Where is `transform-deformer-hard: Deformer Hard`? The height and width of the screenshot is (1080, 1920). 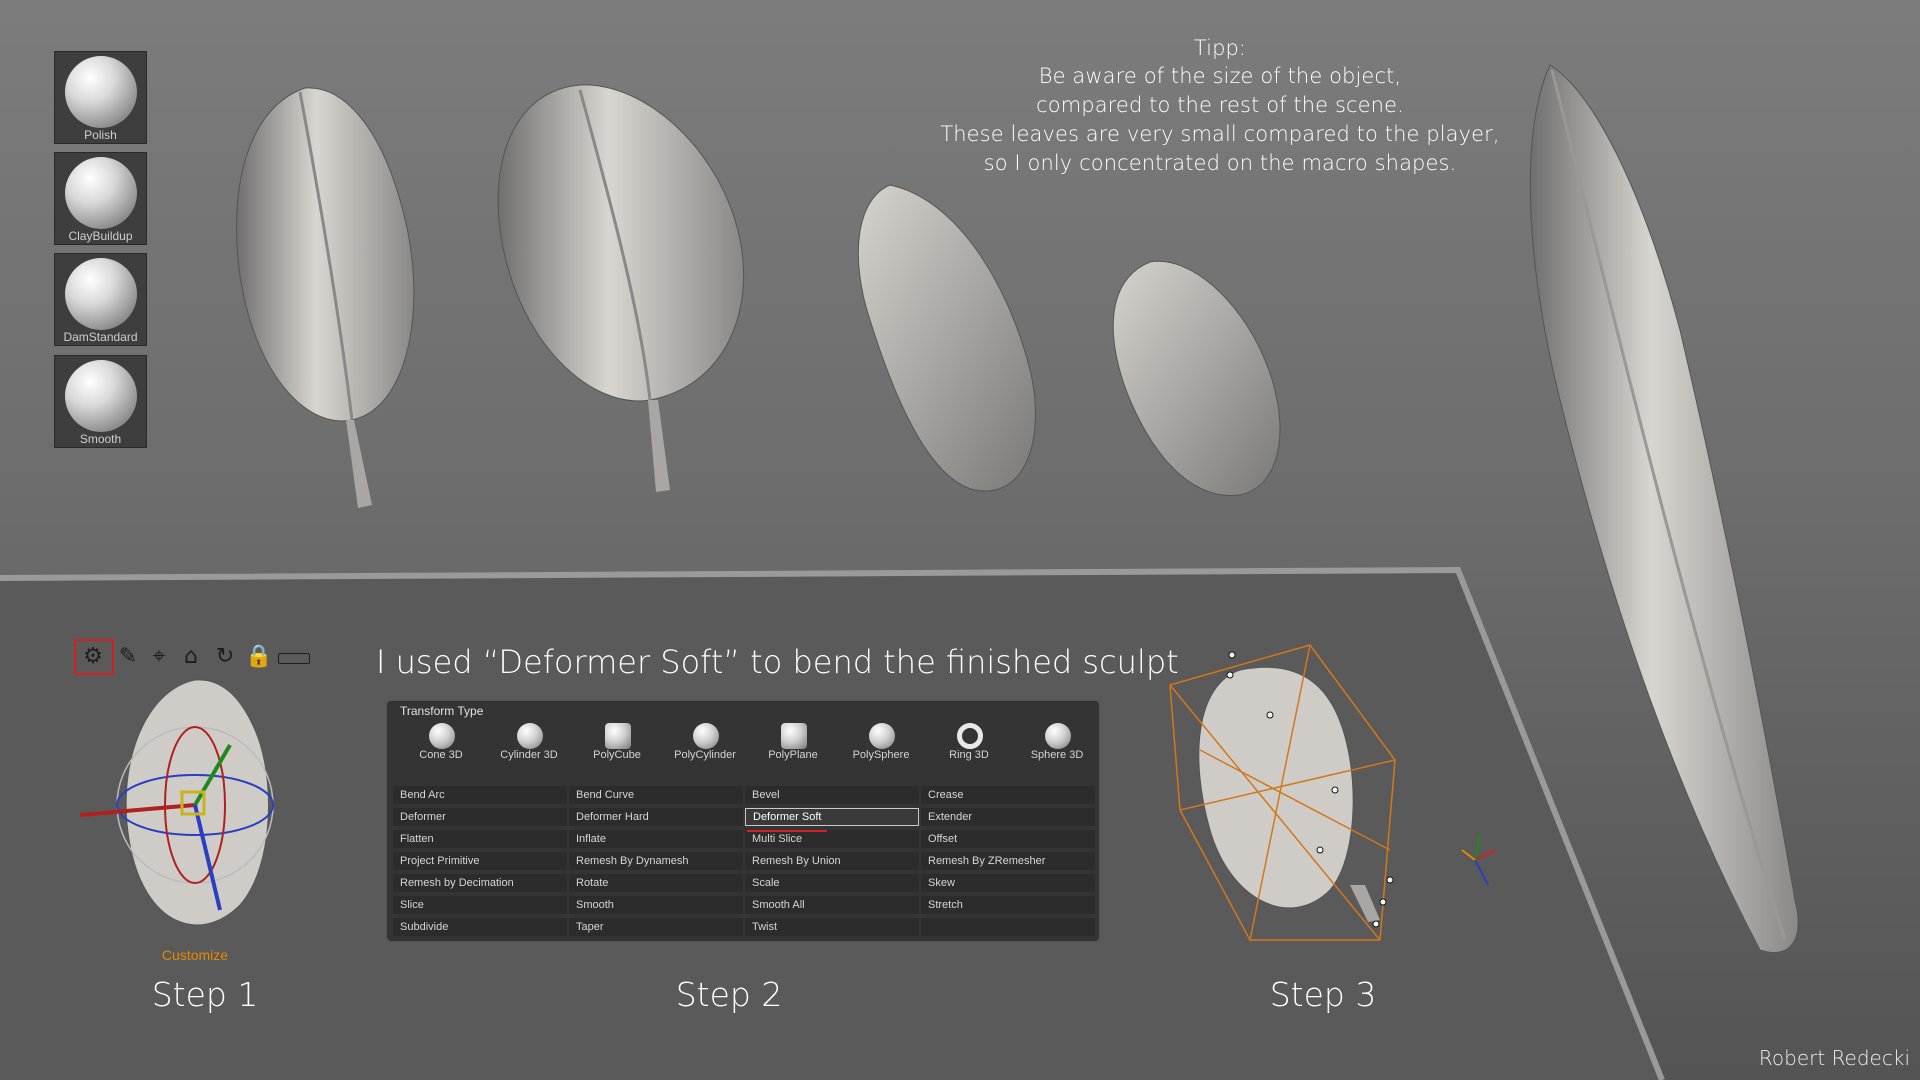
transform-deformer-hard: Deformer Hard is located at coordinates (656, 817).